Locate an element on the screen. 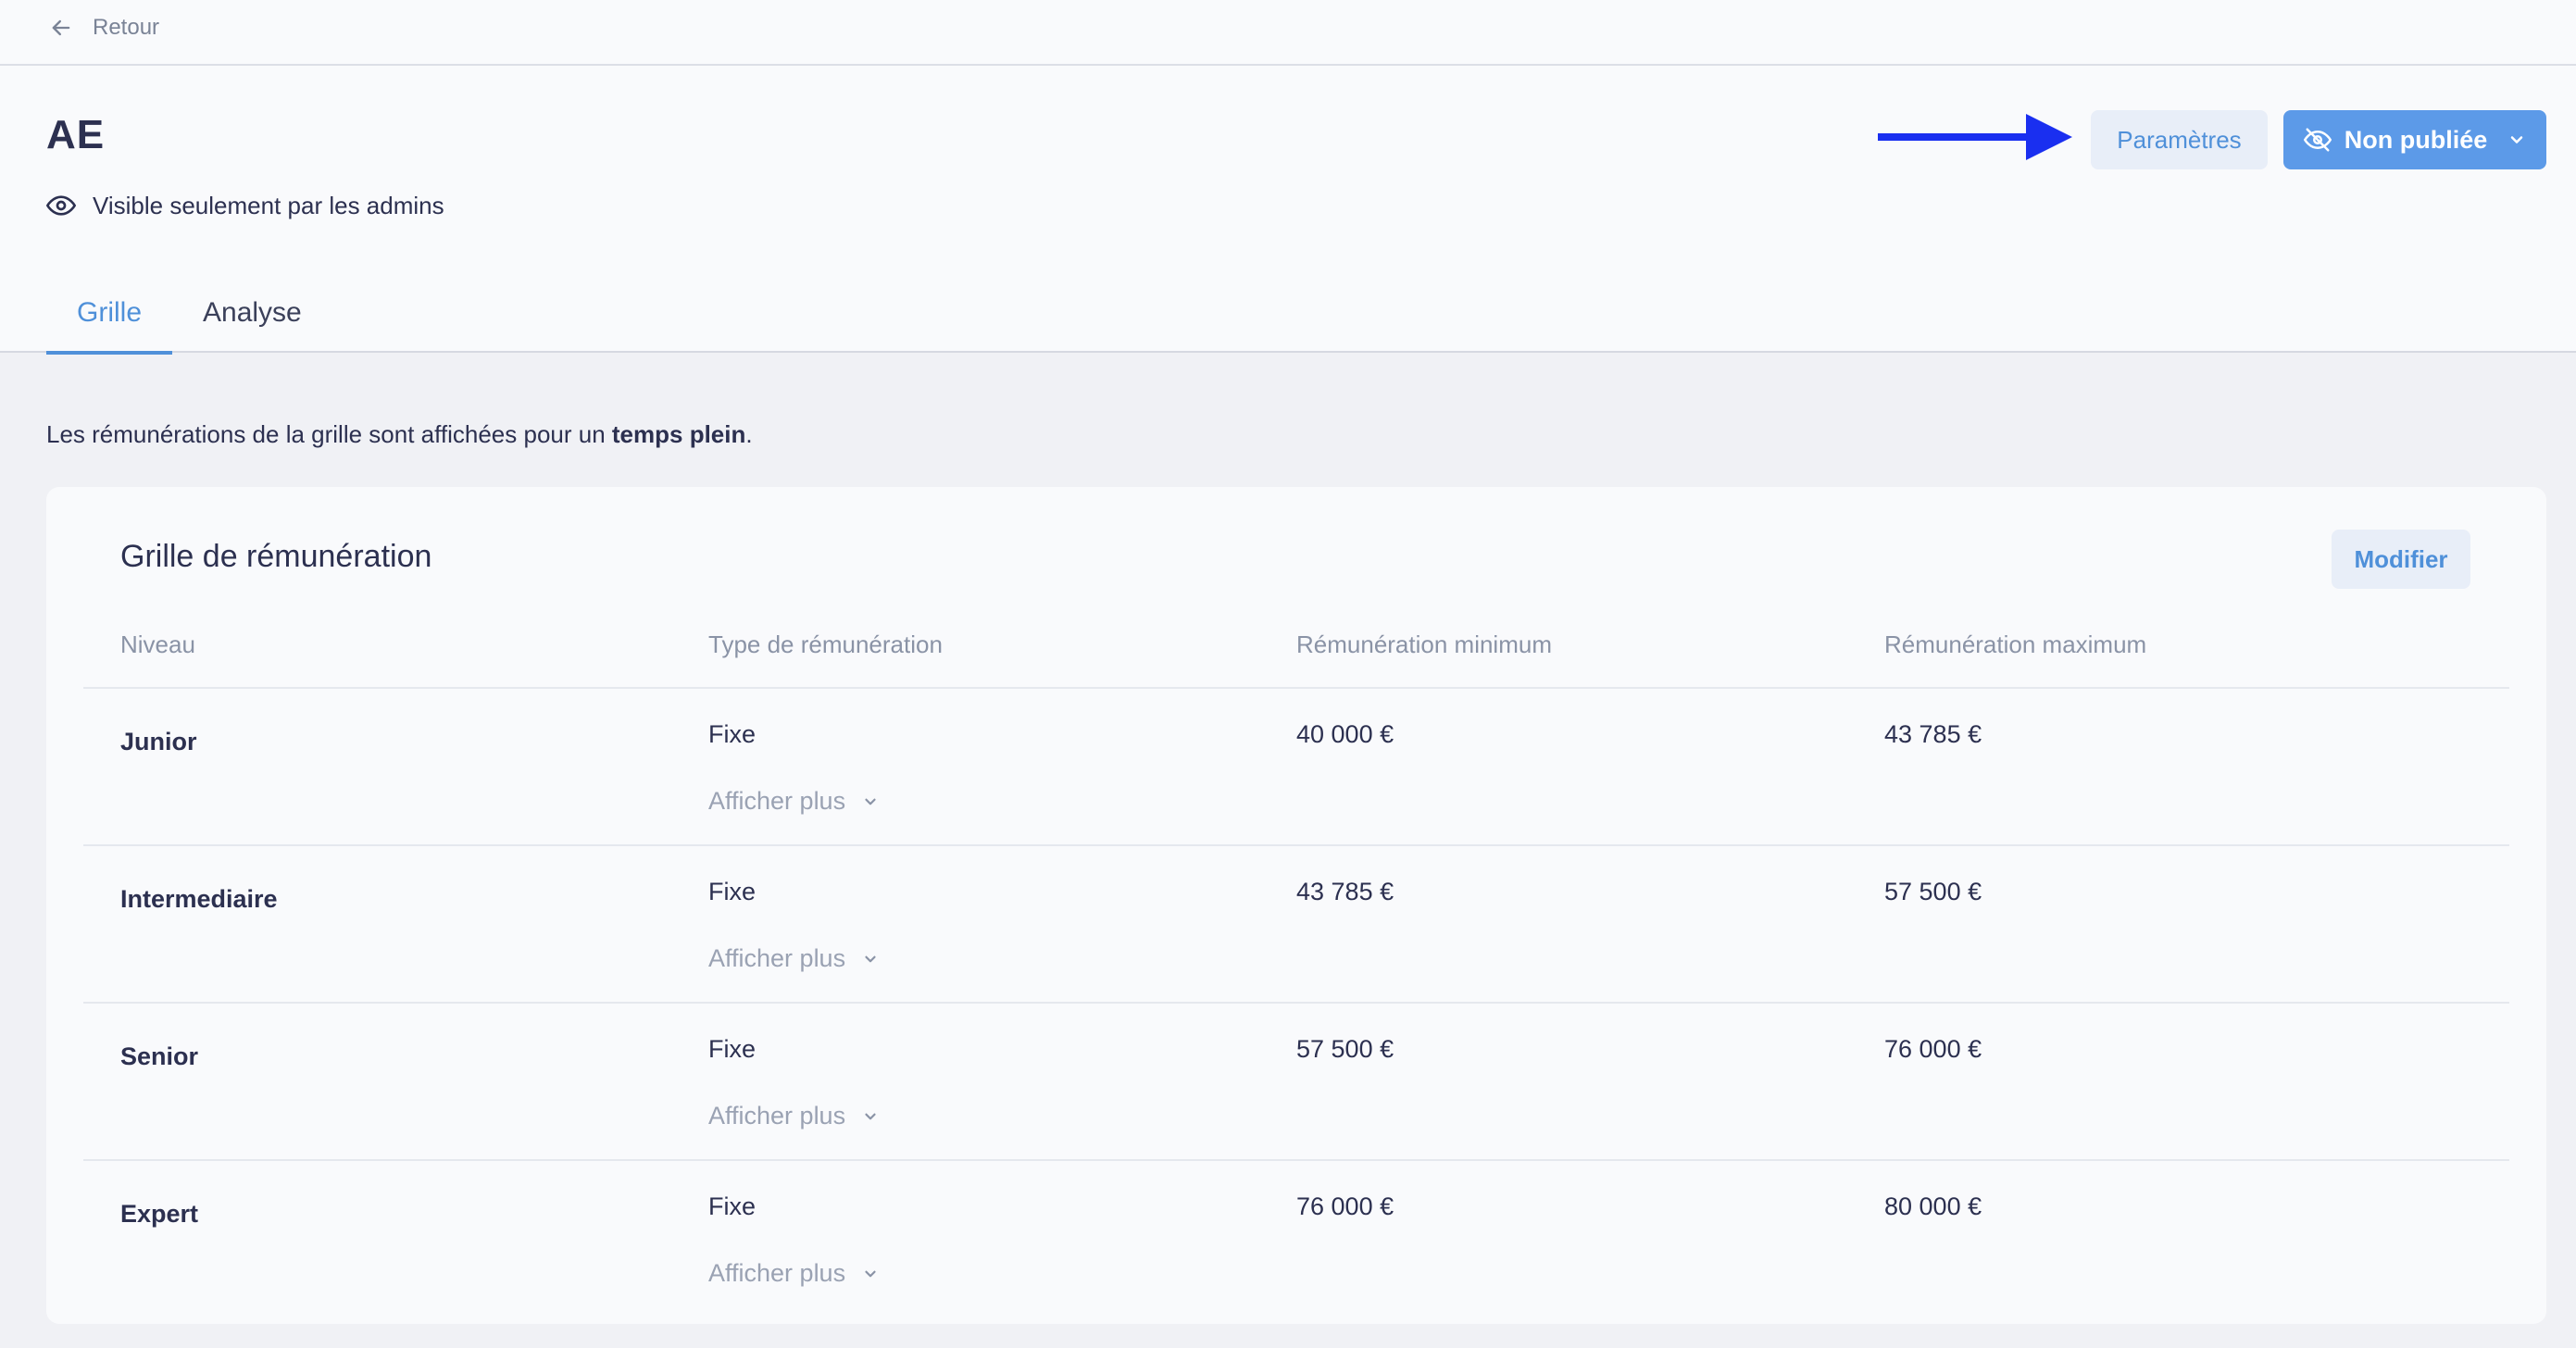  back-label: Retour is located at coordinates (127, 27).